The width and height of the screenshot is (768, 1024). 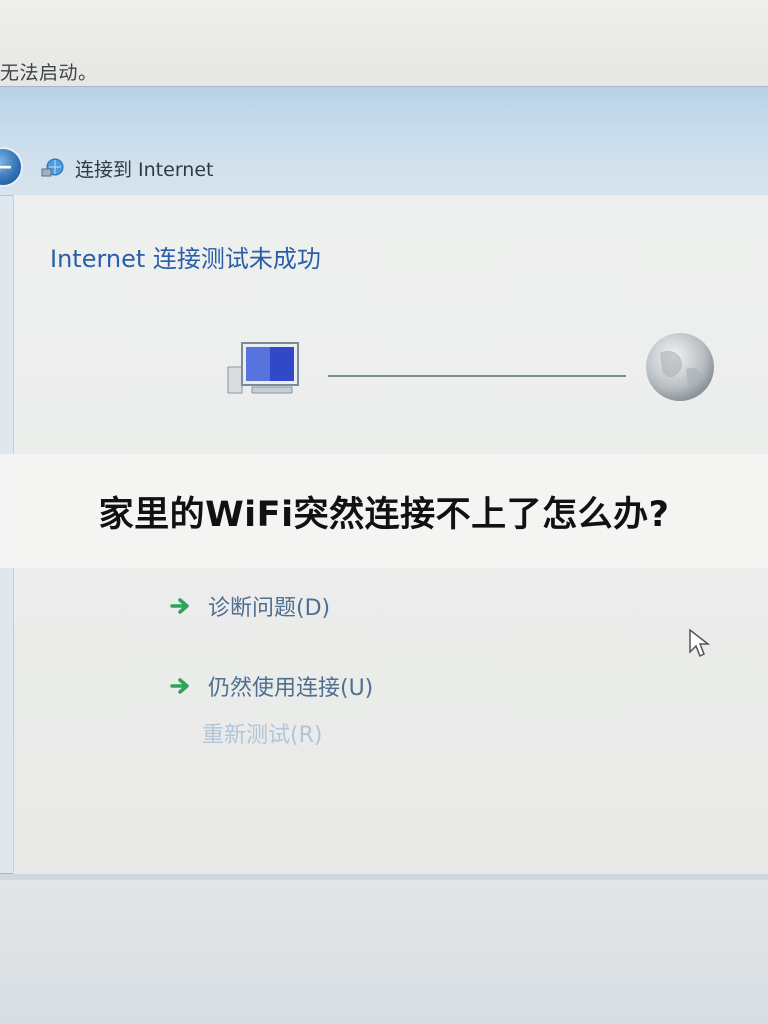 What do you see at coordinates (262, 733) in the screenshot?
I see `retest-option: 重新测试(R)` at bounding box center [262, 733].